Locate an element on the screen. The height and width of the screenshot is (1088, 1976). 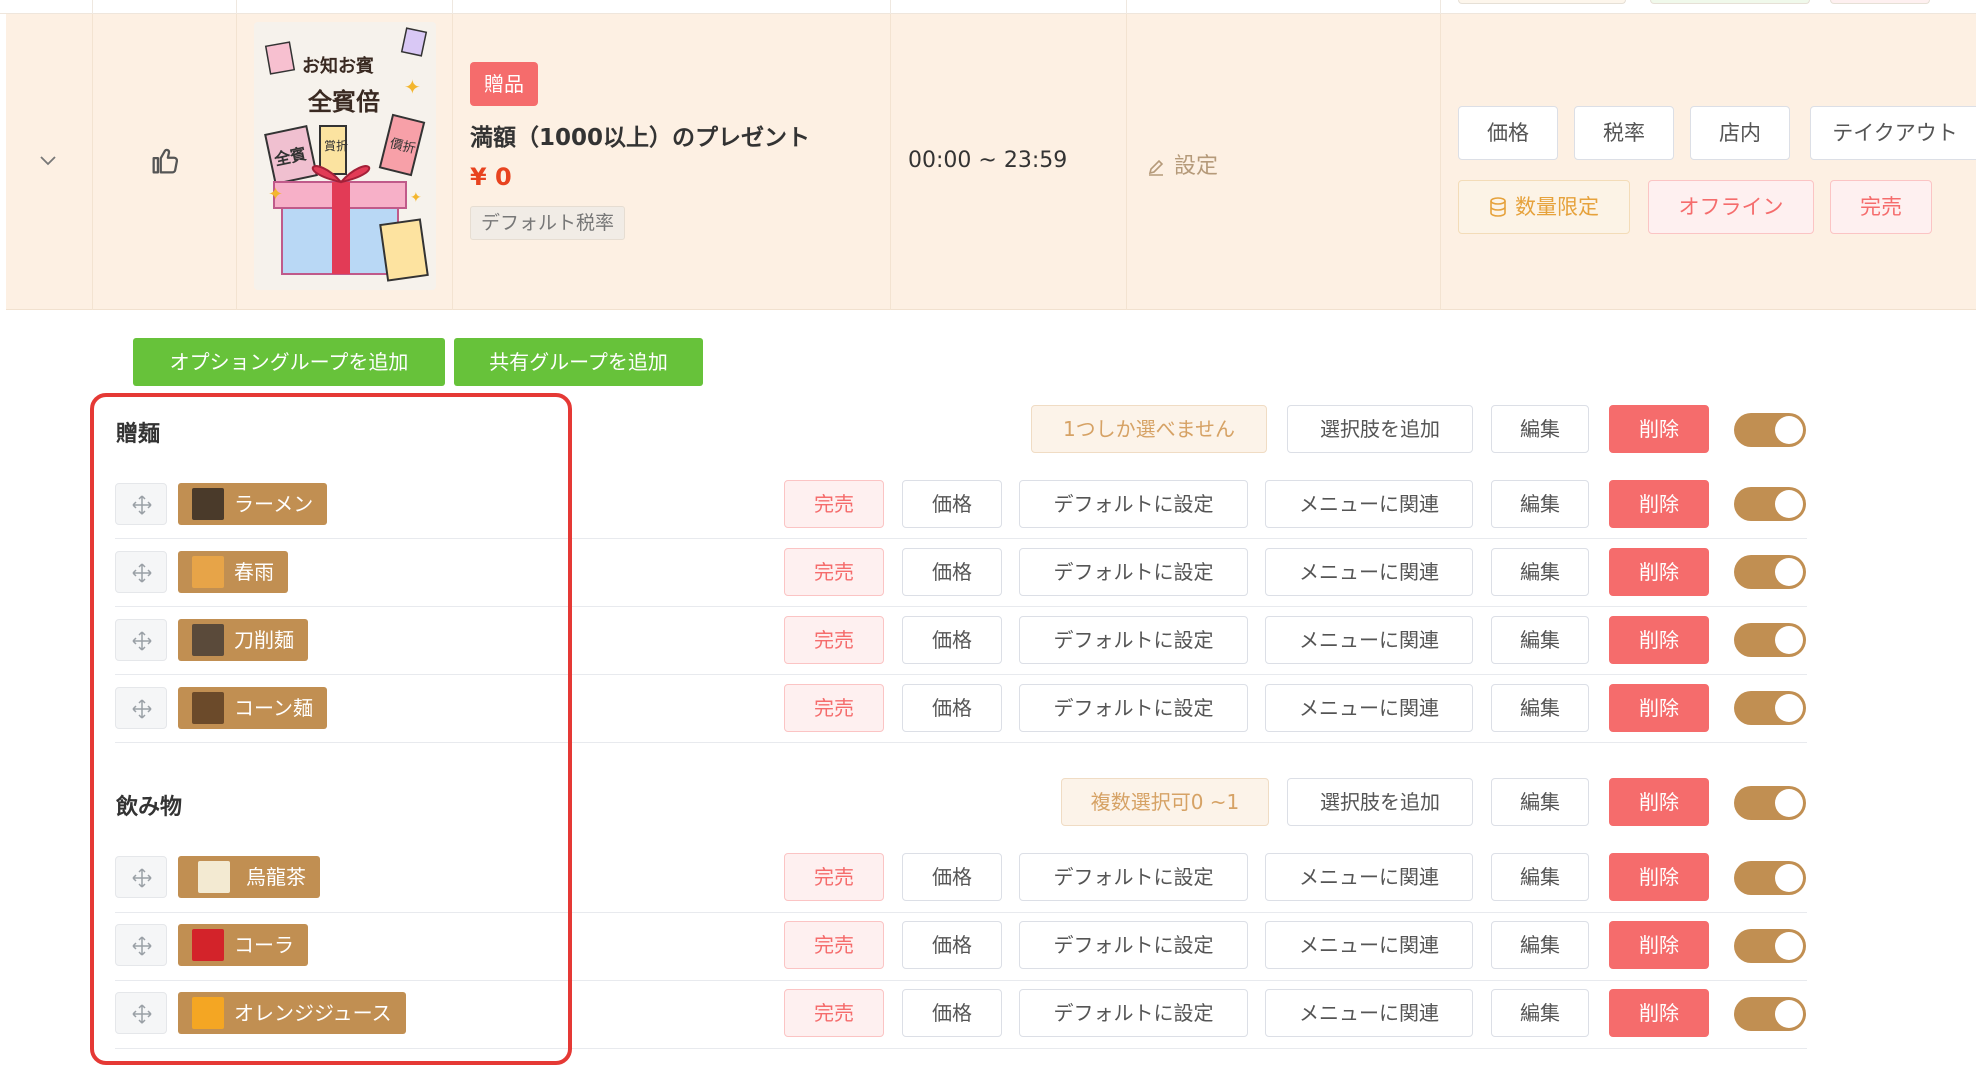
quantity-limit-button: 数量限定 is located at coordinates (1544, 207).